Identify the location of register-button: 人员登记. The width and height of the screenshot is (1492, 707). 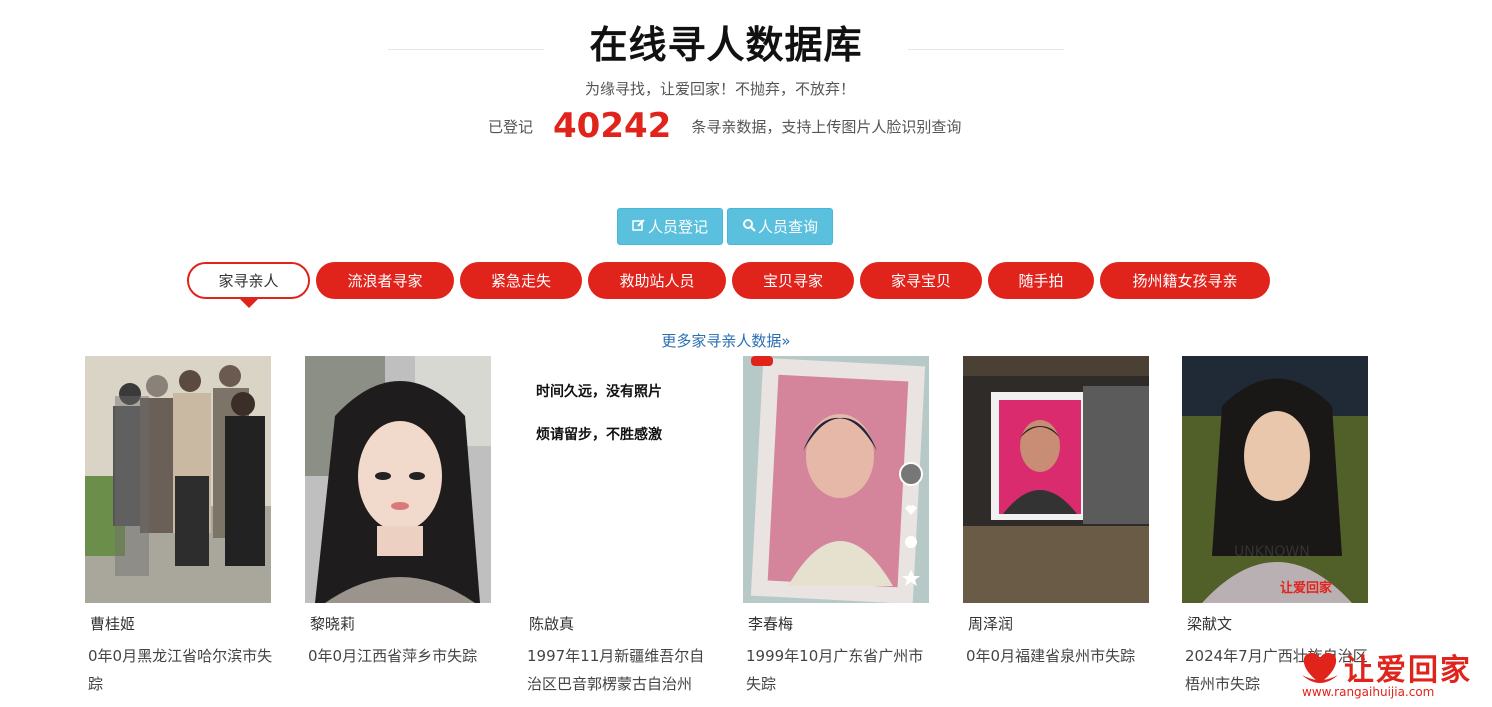
(670, 226).